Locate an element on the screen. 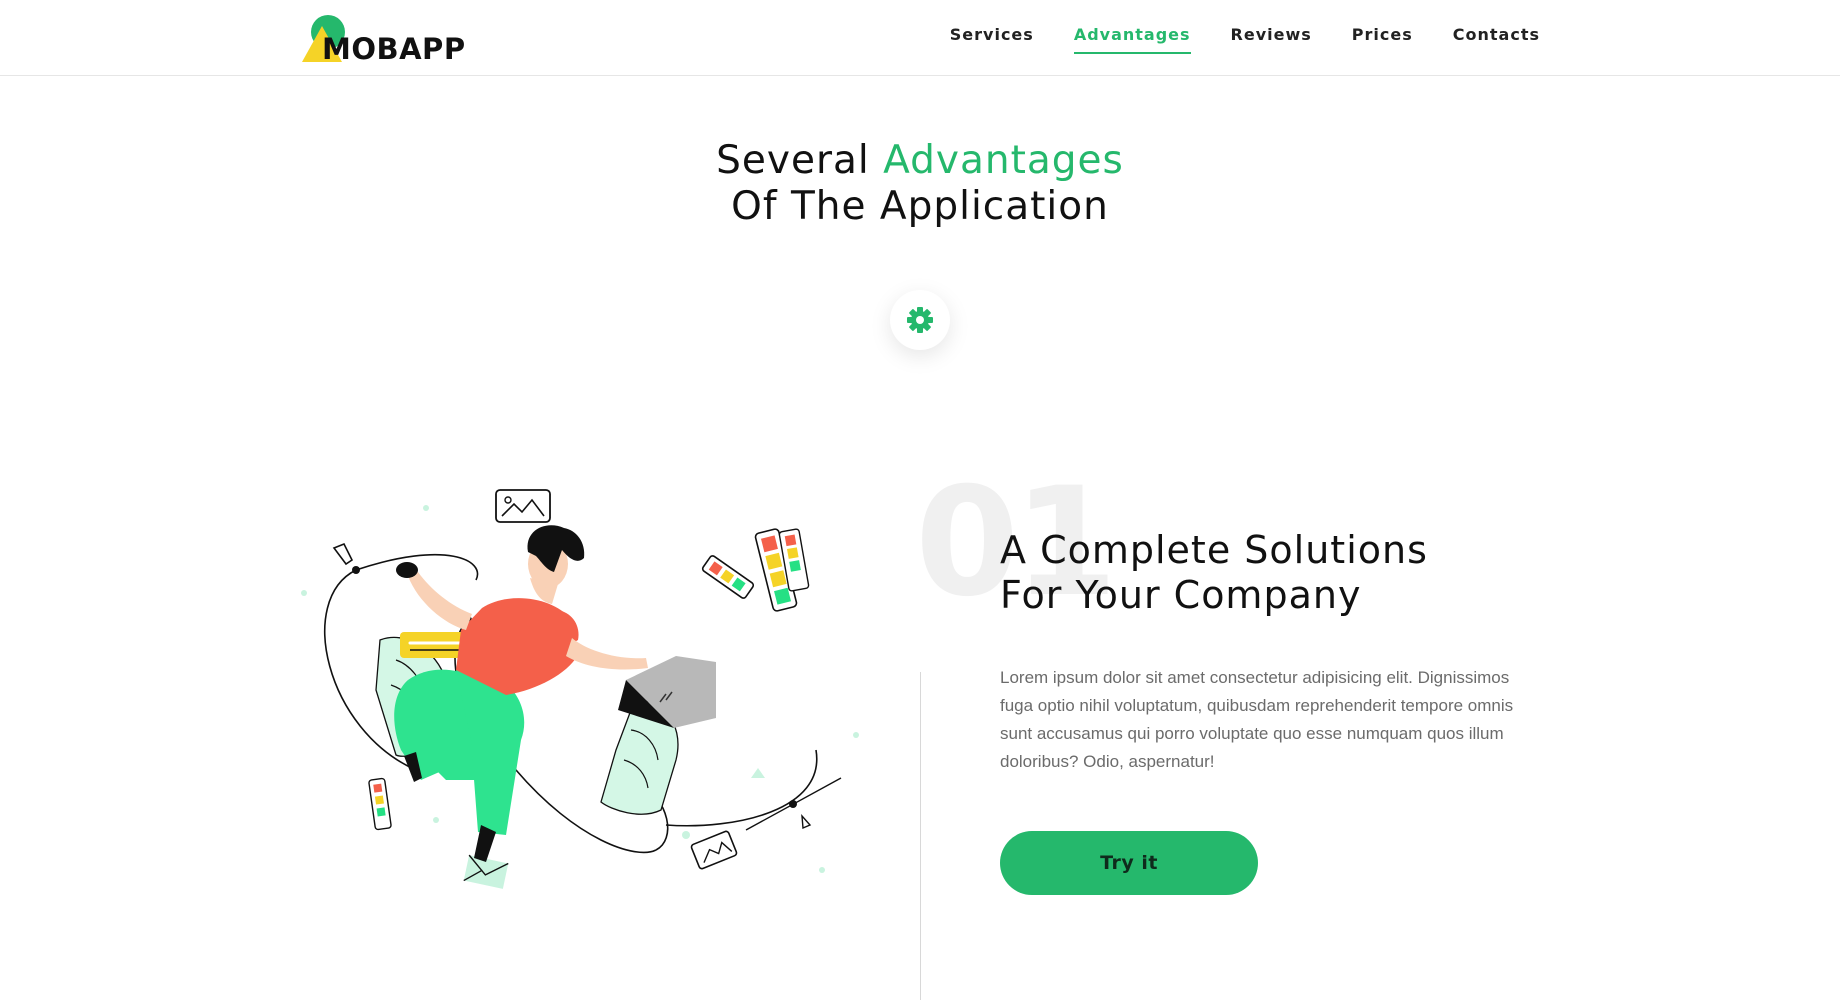 The image size is (1840, 1000). gear-badge is located at coordinates (920, 320).